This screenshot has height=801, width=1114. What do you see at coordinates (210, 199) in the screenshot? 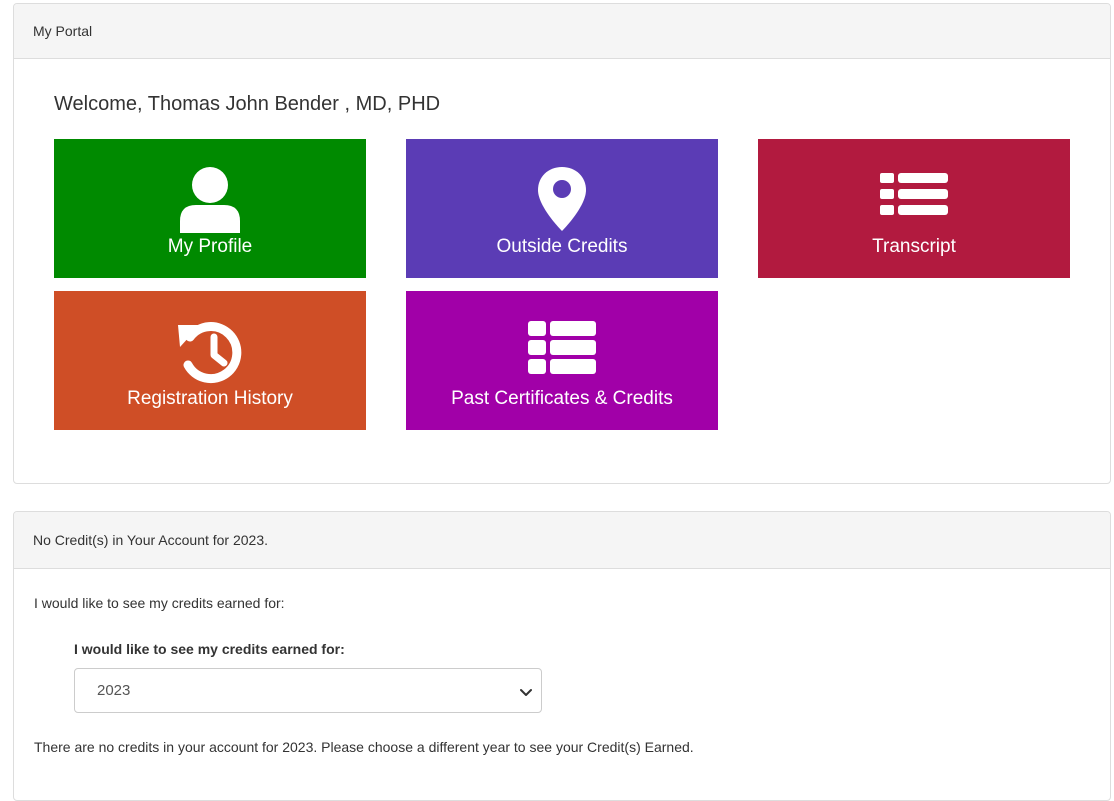
I see `user-icon` at bounding box center [210, 199].